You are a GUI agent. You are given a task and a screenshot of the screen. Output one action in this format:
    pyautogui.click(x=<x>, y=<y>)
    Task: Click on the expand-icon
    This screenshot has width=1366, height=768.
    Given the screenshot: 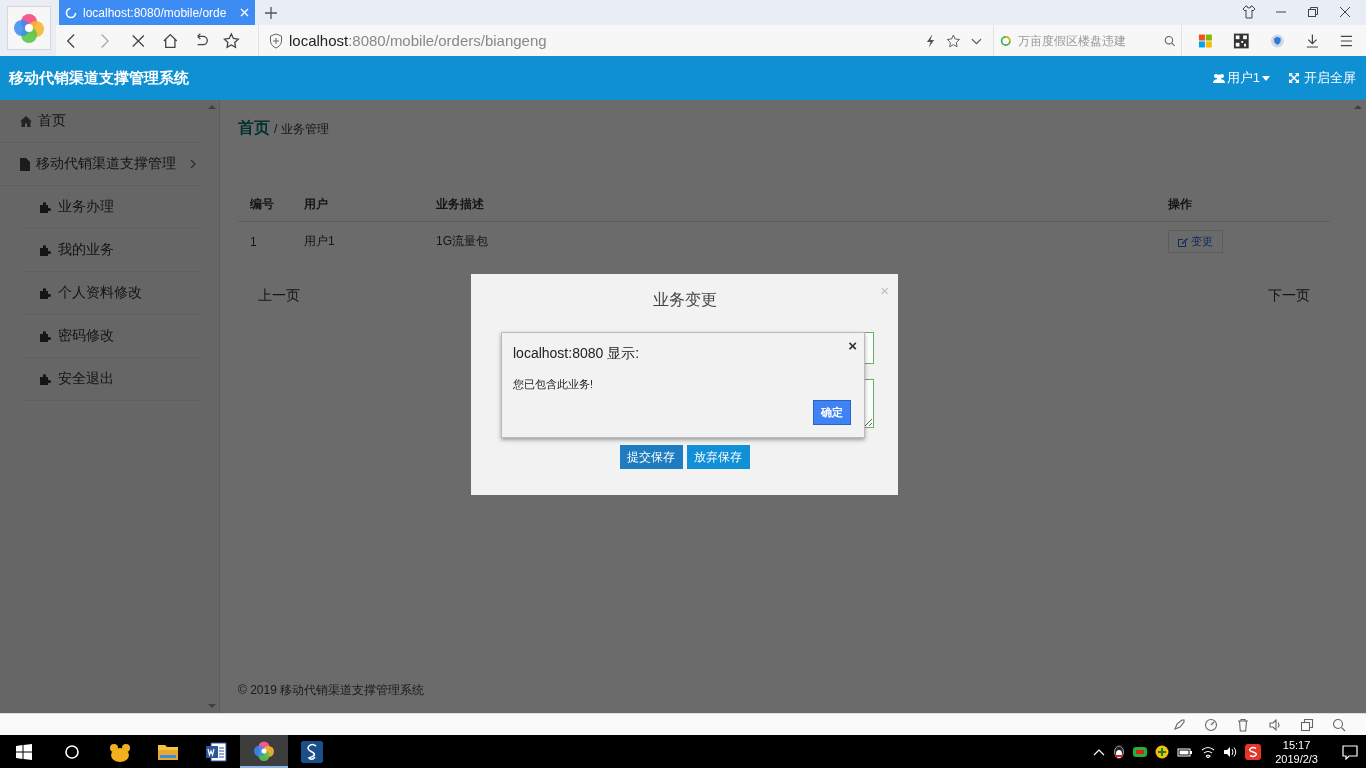 What is the action you would take?
    pyautogui.click(x=1294, y=78)
    